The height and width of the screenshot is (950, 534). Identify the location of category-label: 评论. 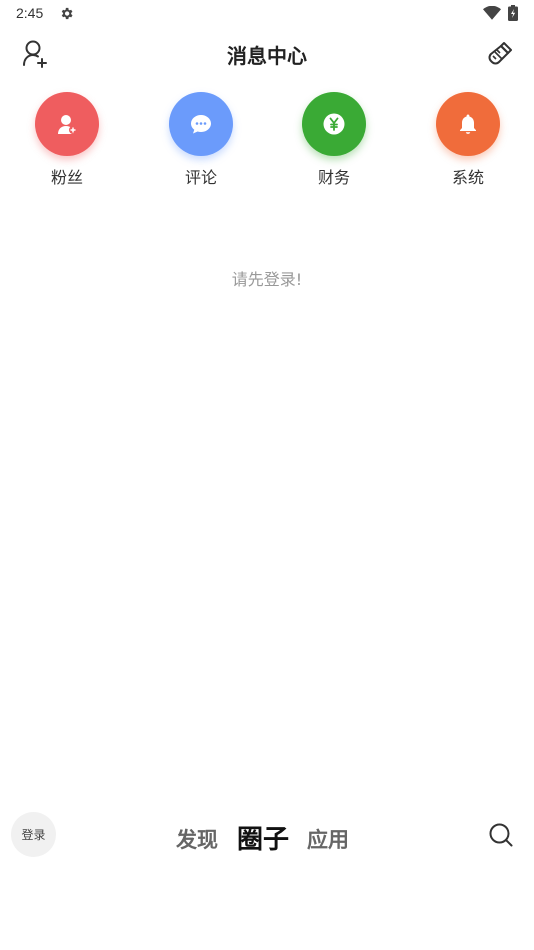
(200, 177).